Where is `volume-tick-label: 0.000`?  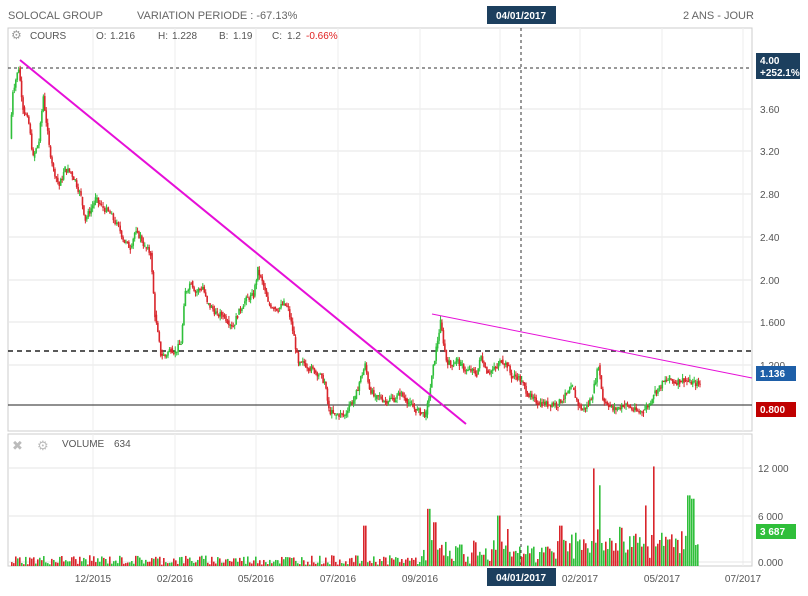 volume-tick-label: 0.000 is located at coordinates (770, 563).